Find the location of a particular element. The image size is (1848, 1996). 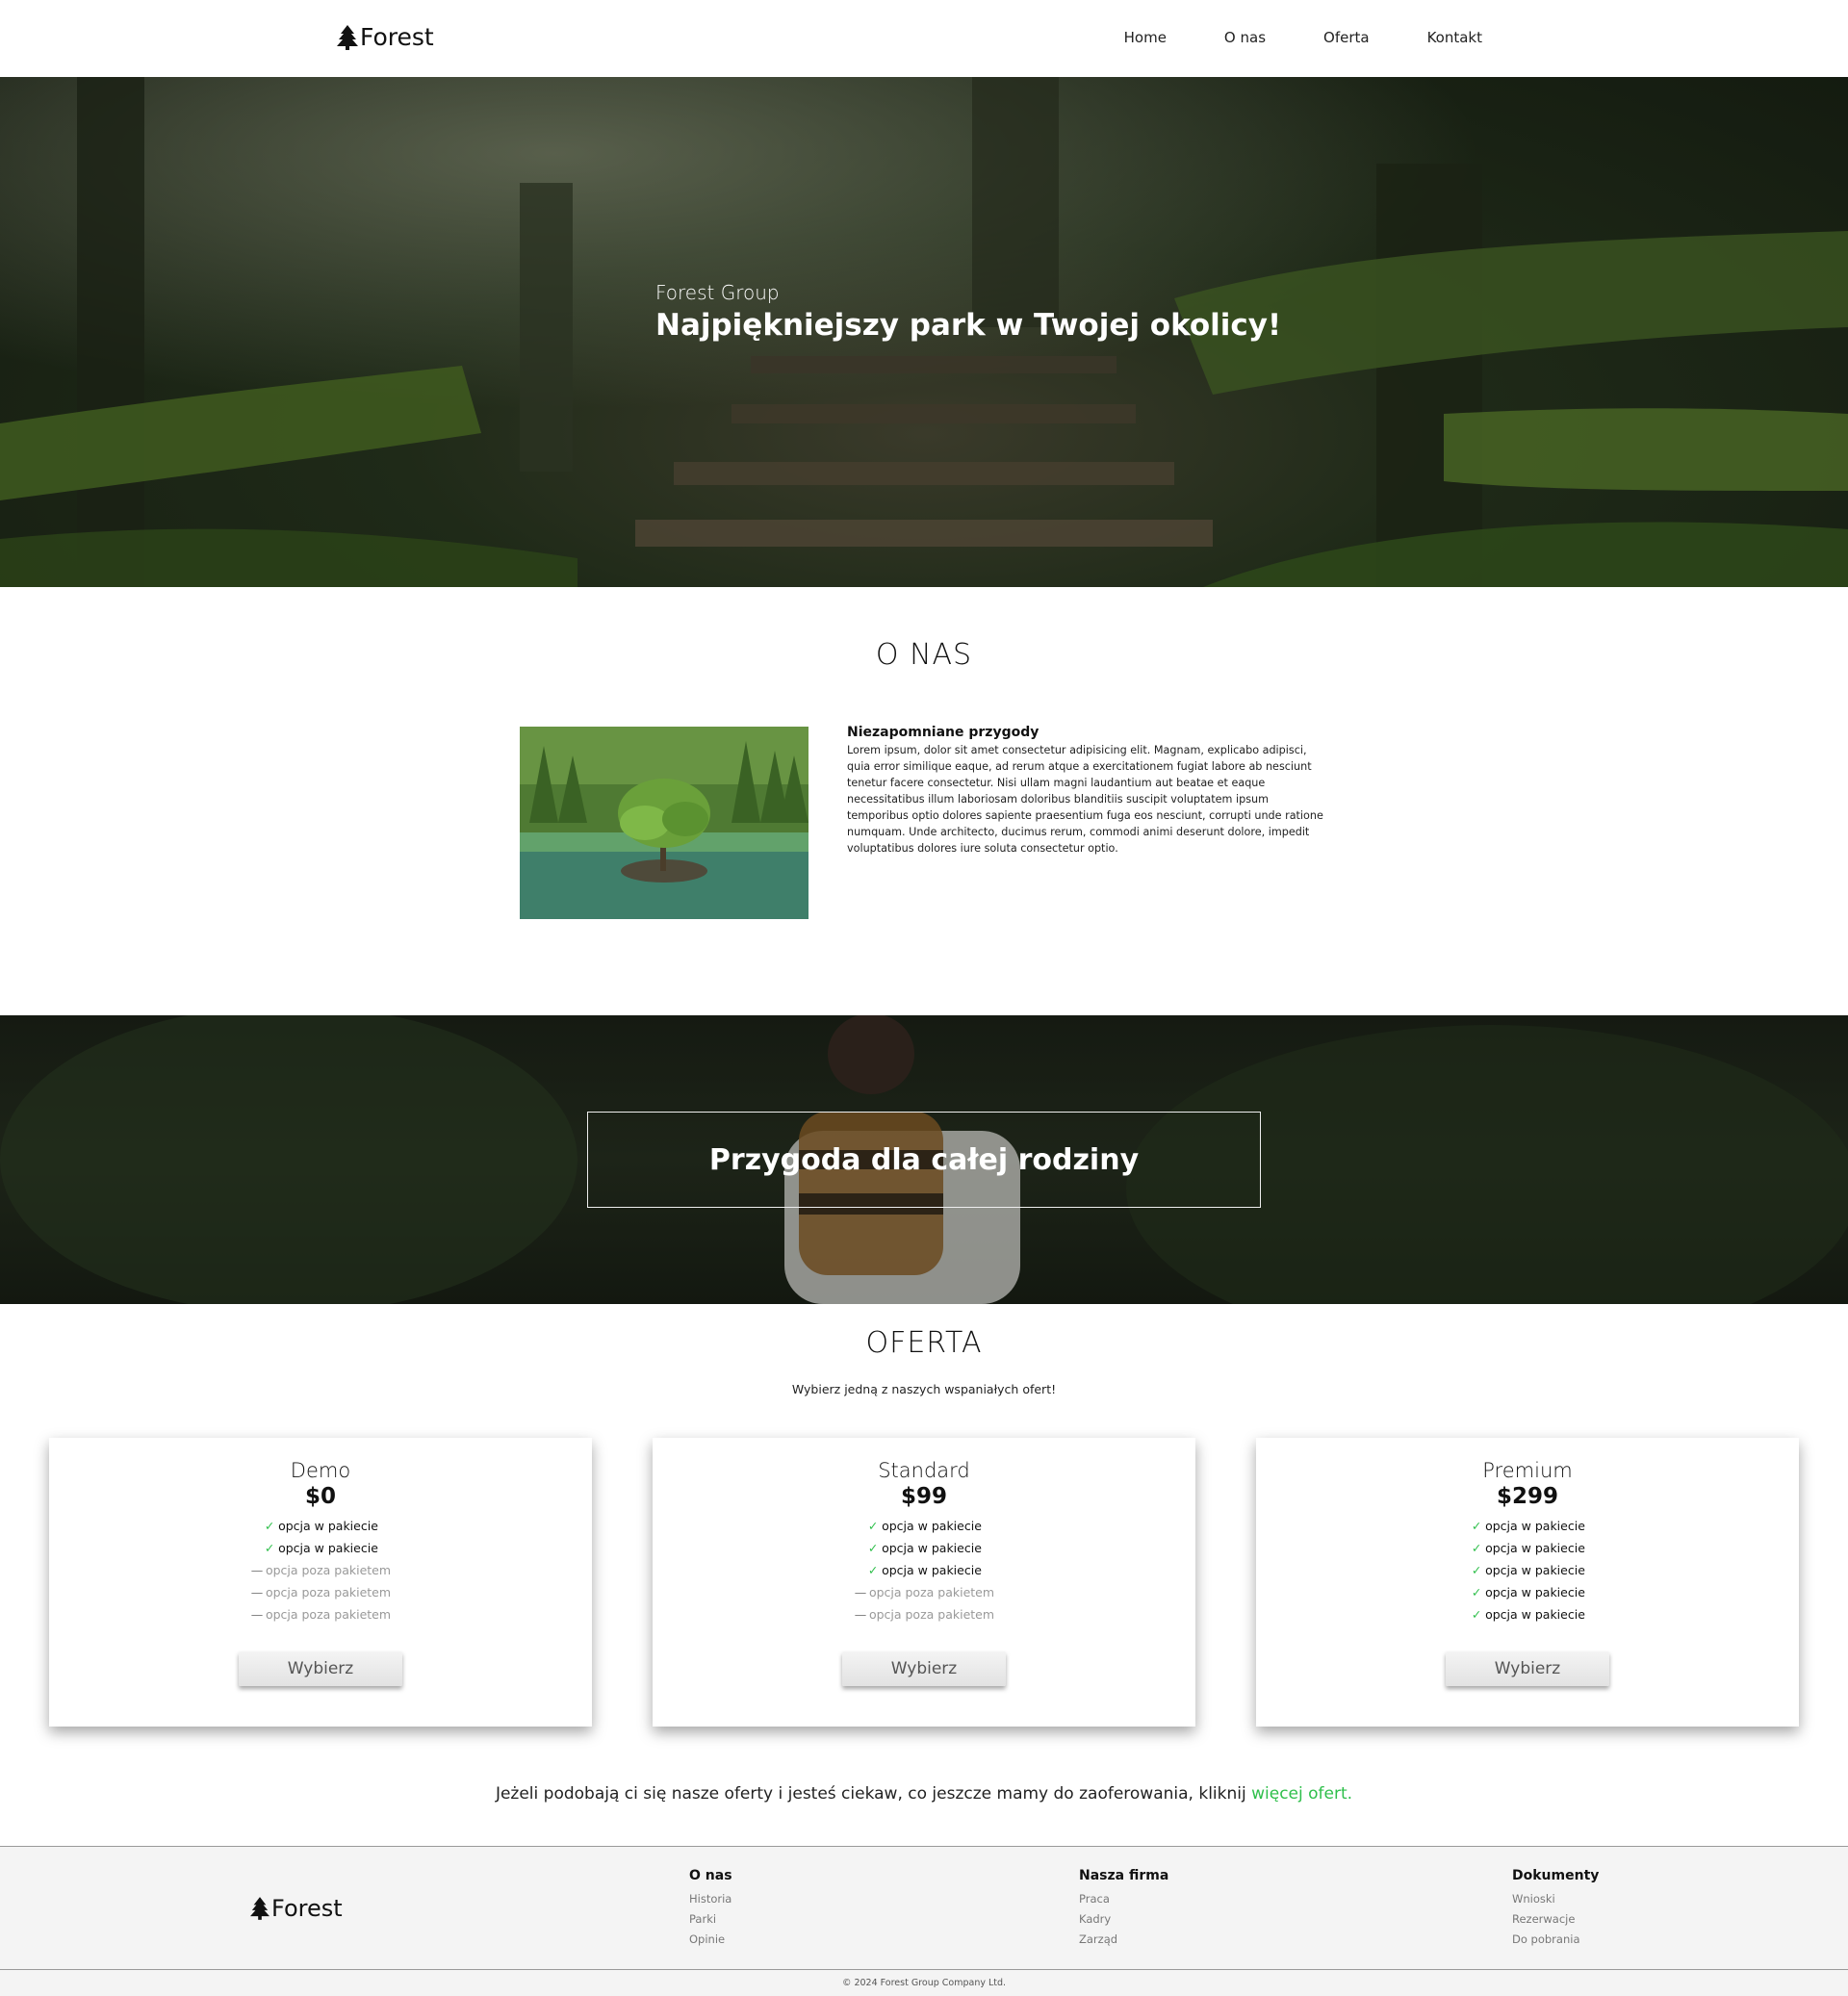

footer-link: Historia is located at coordinates (710, 1899).